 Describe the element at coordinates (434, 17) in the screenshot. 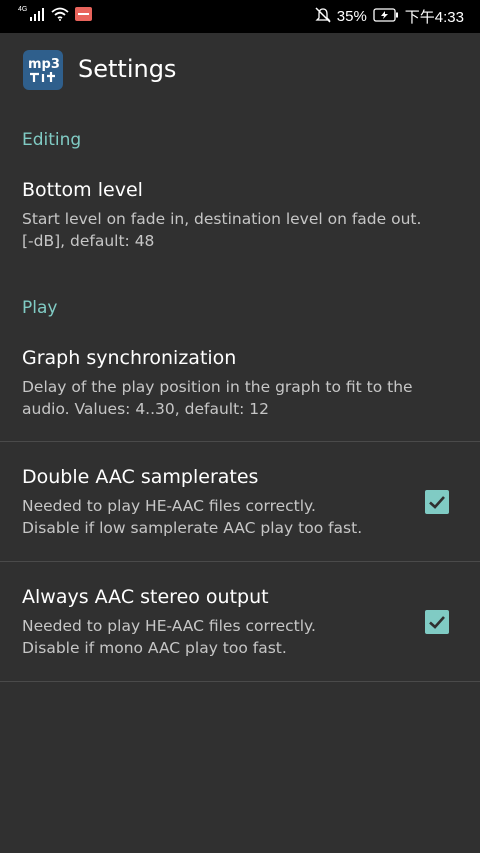

I see `clock: 下午4:33` at that location.